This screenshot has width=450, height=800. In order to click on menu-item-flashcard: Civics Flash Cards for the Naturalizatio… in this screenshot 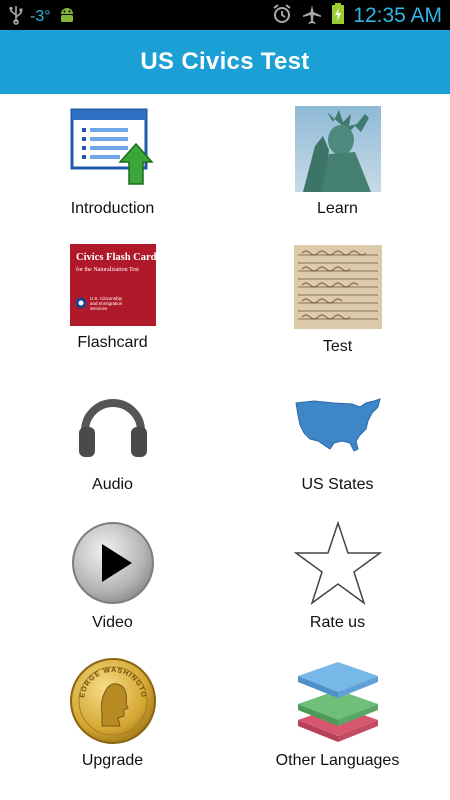, I will do `click(112, 307)`.